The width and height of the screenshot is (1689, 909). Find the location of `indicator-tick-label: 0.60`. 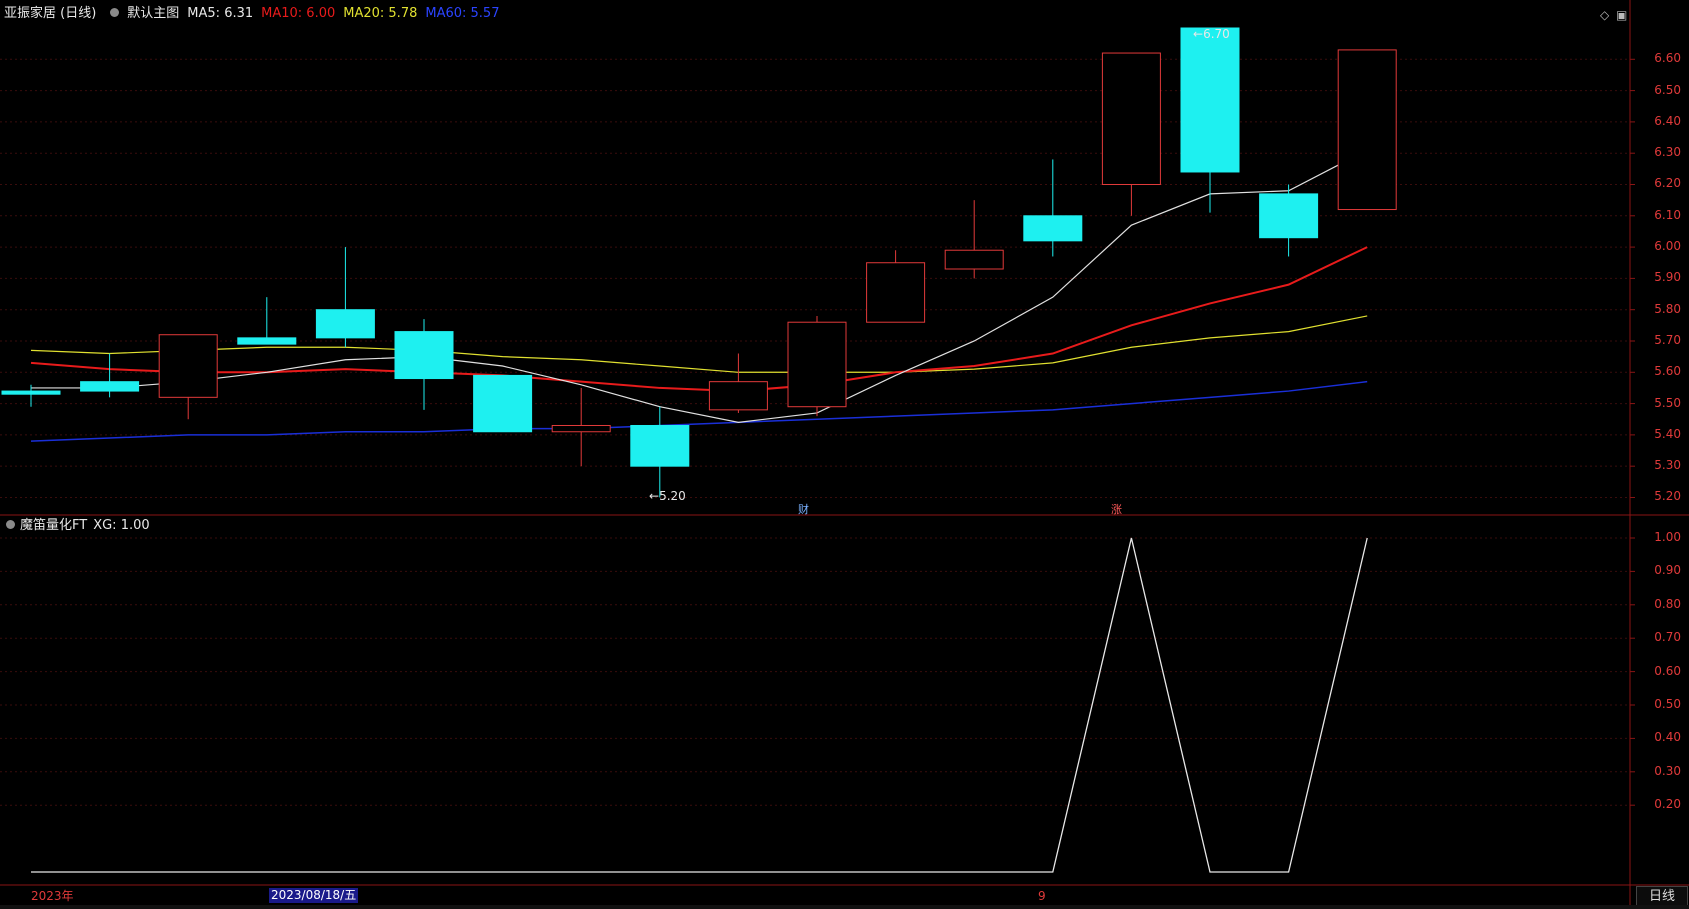

indicator-tick-label: 0.60 is located at coordinates (1667, 670).